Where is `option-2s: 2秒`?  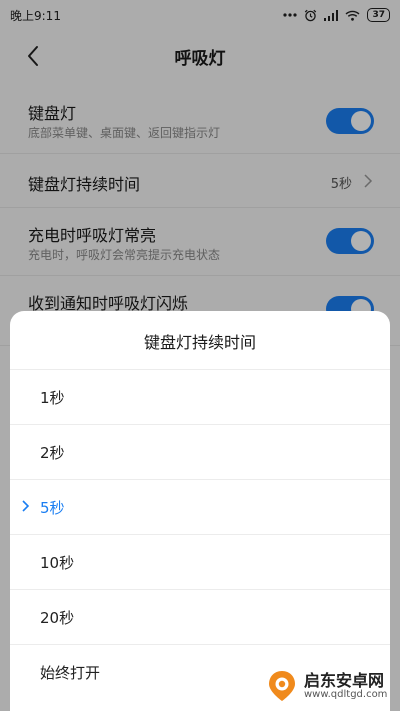
option-2s: 2秒 is located at coordinates (200, 452).